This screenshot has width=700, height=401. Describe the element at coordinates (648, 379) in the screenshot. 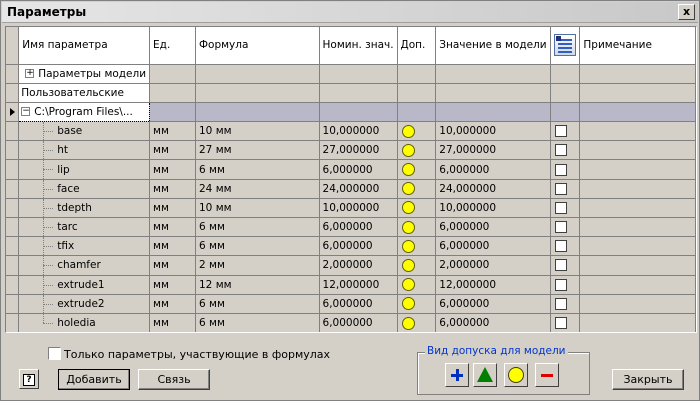

I see `close-button: Закрыть` at that location.